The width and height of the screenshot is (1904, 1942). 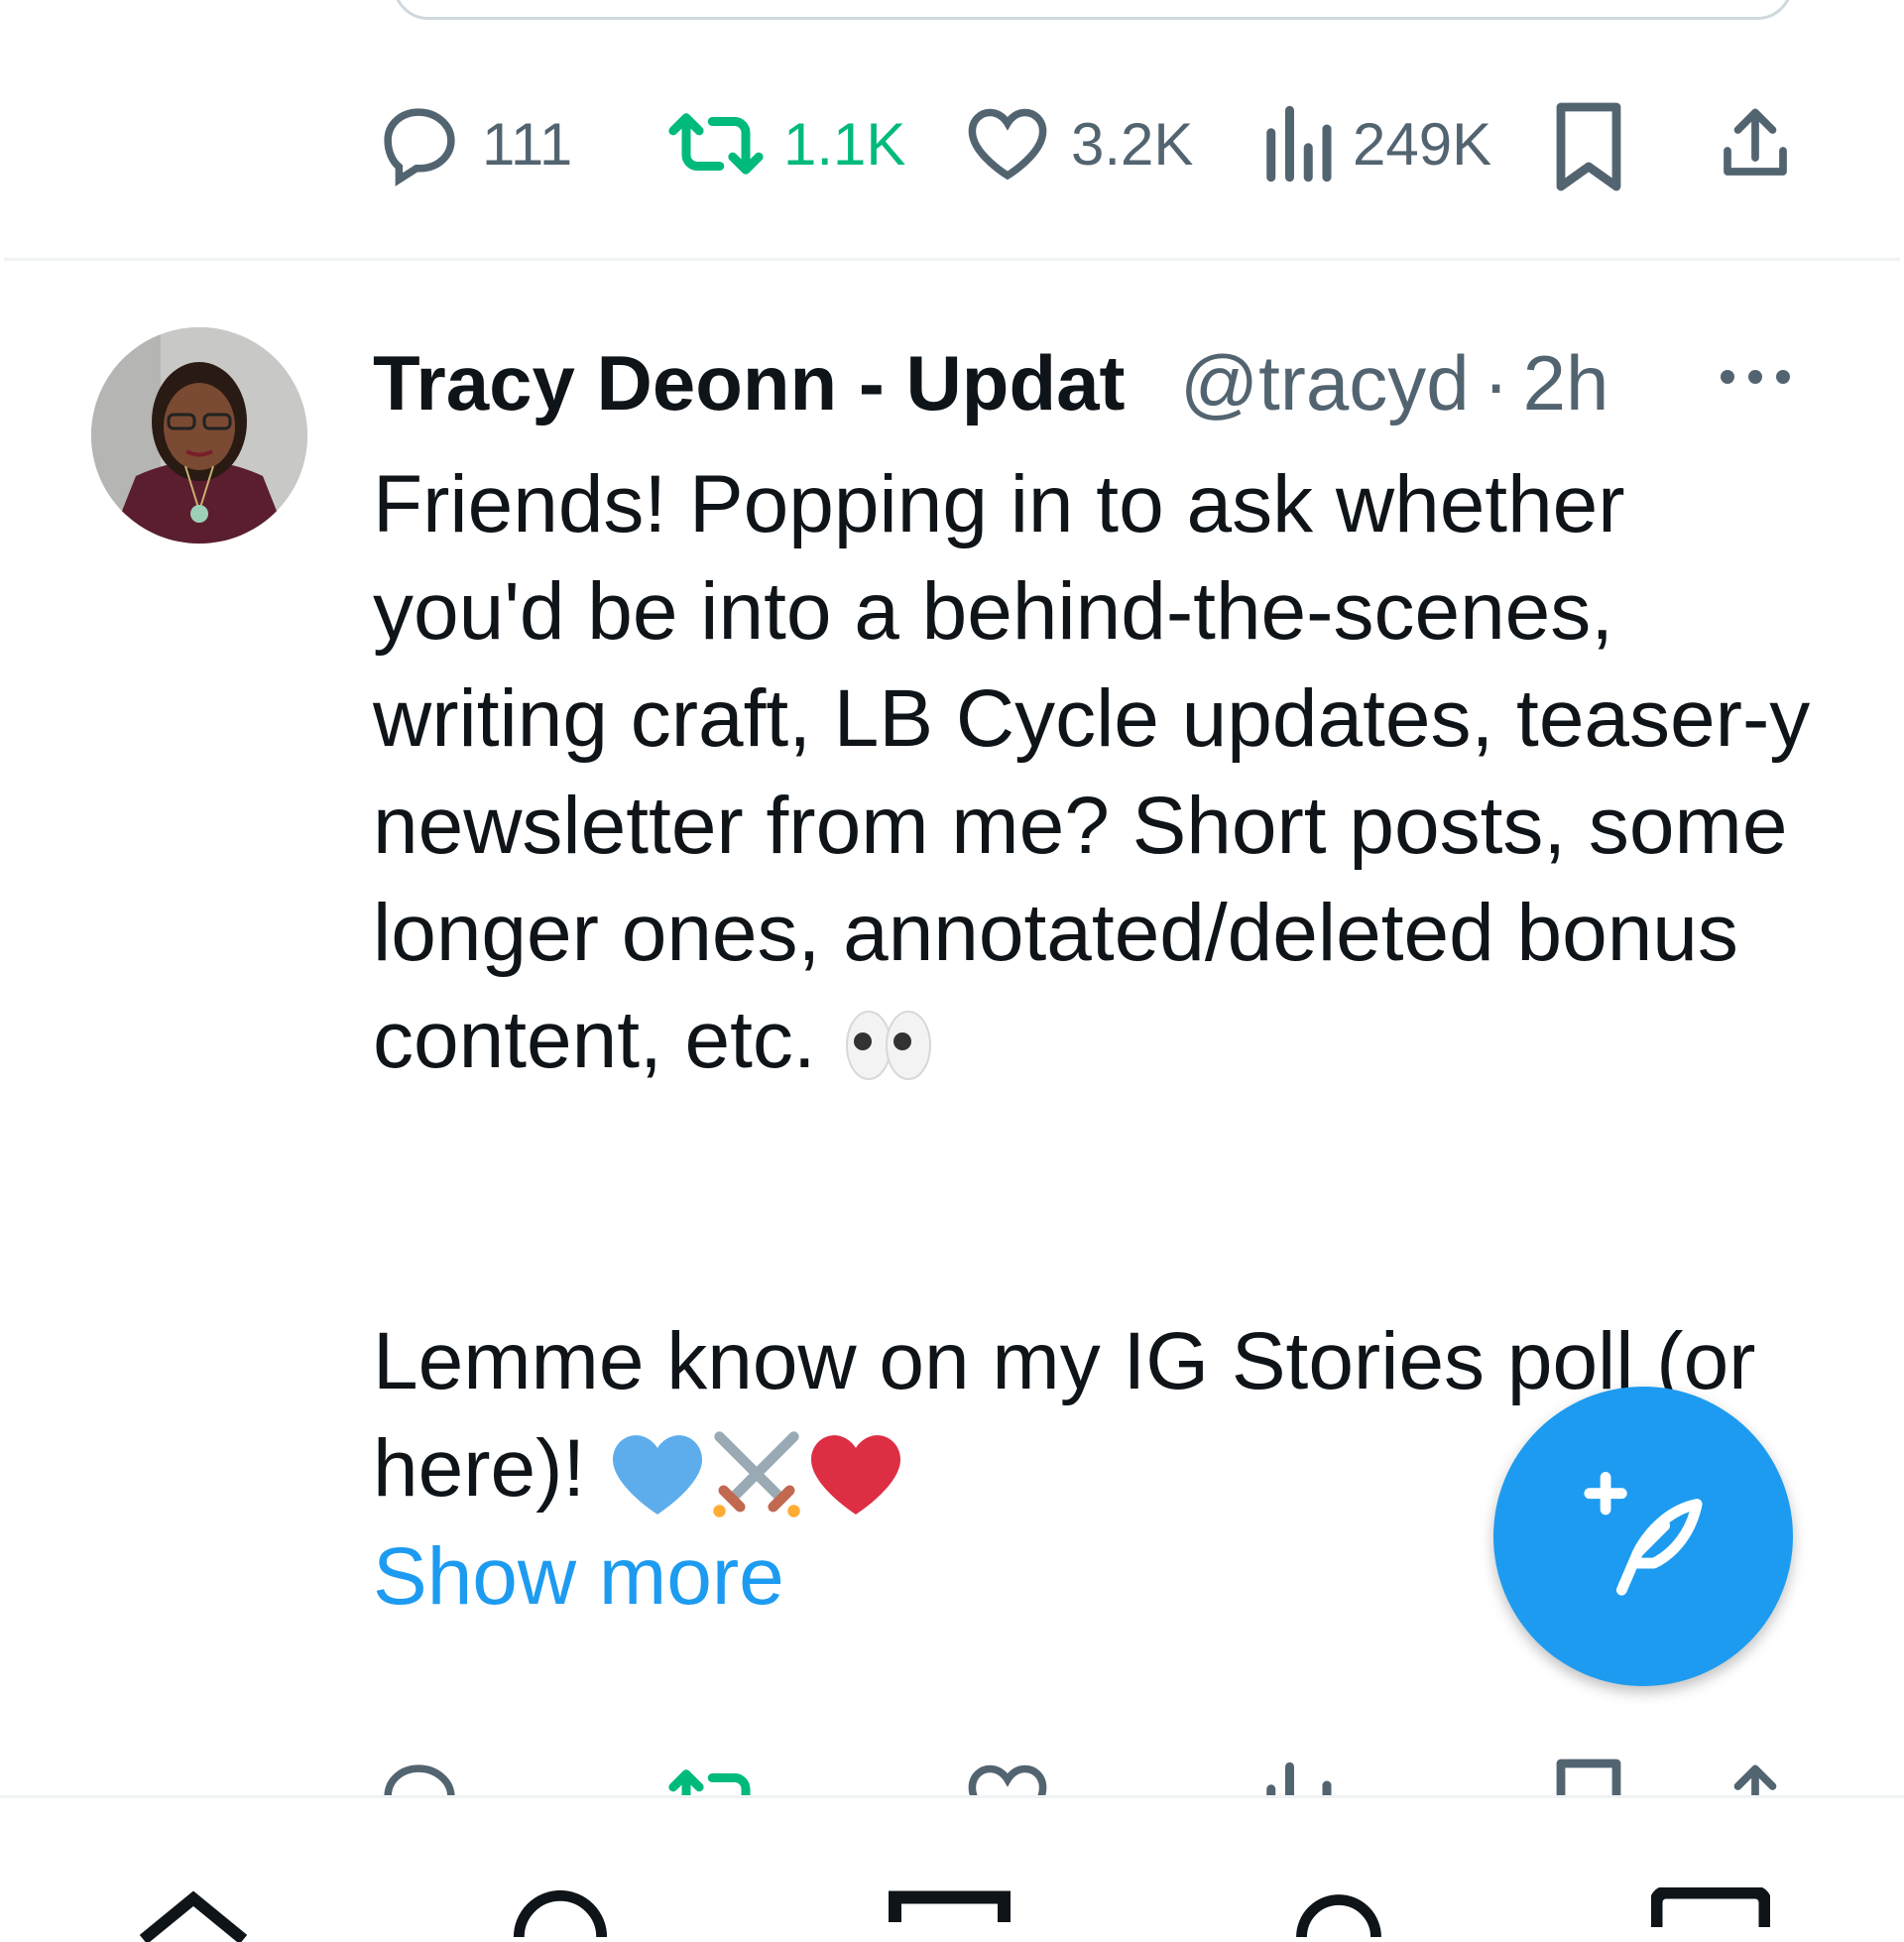 I want to click on compose-button, so click(x=1643, y=1536).